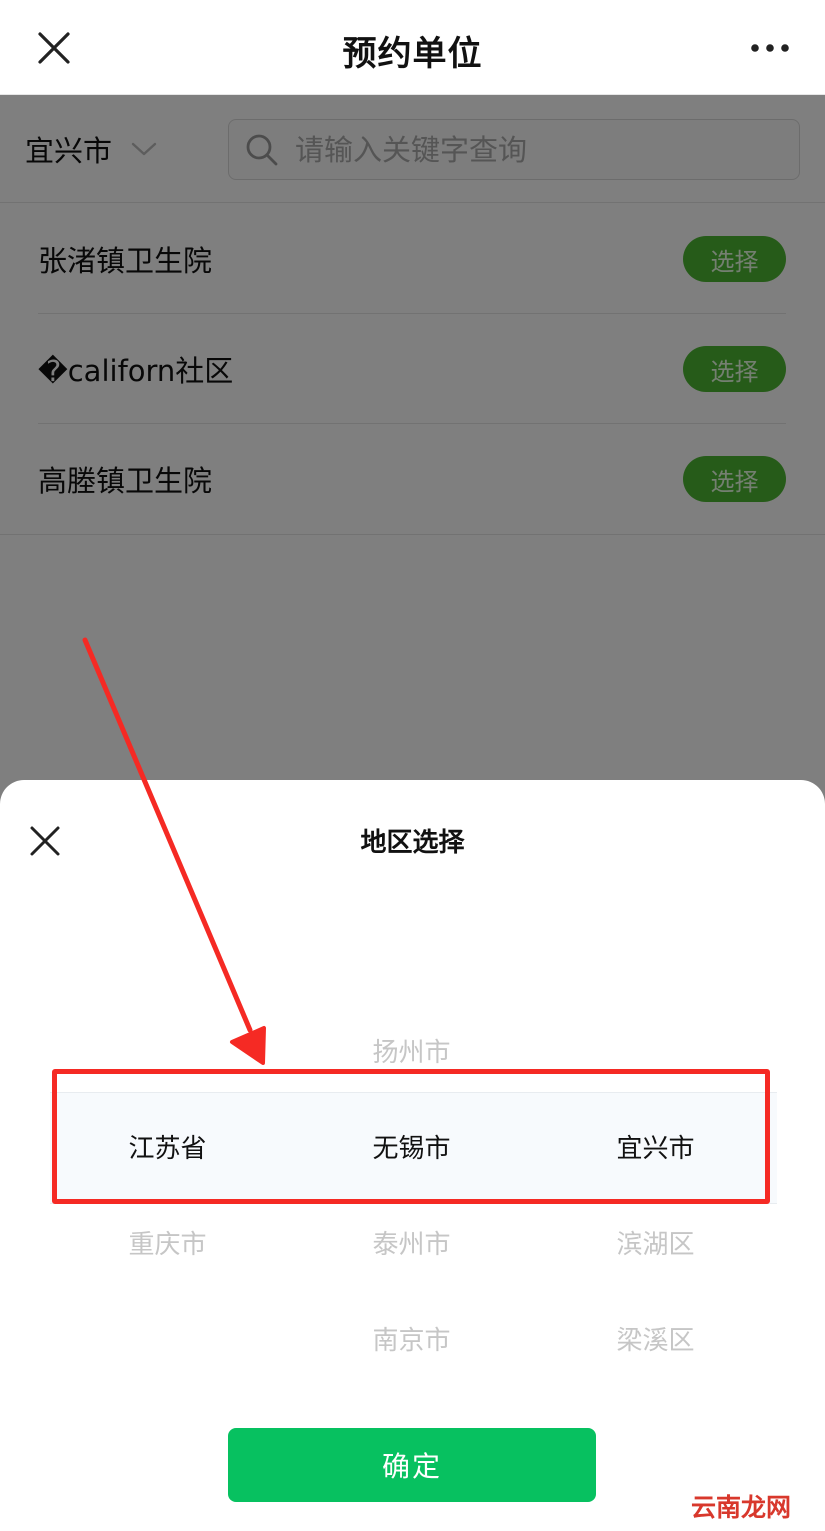  Describe the element at coordinates (770, 48) in the screenshot. I see `more-dots-icon` at that location.